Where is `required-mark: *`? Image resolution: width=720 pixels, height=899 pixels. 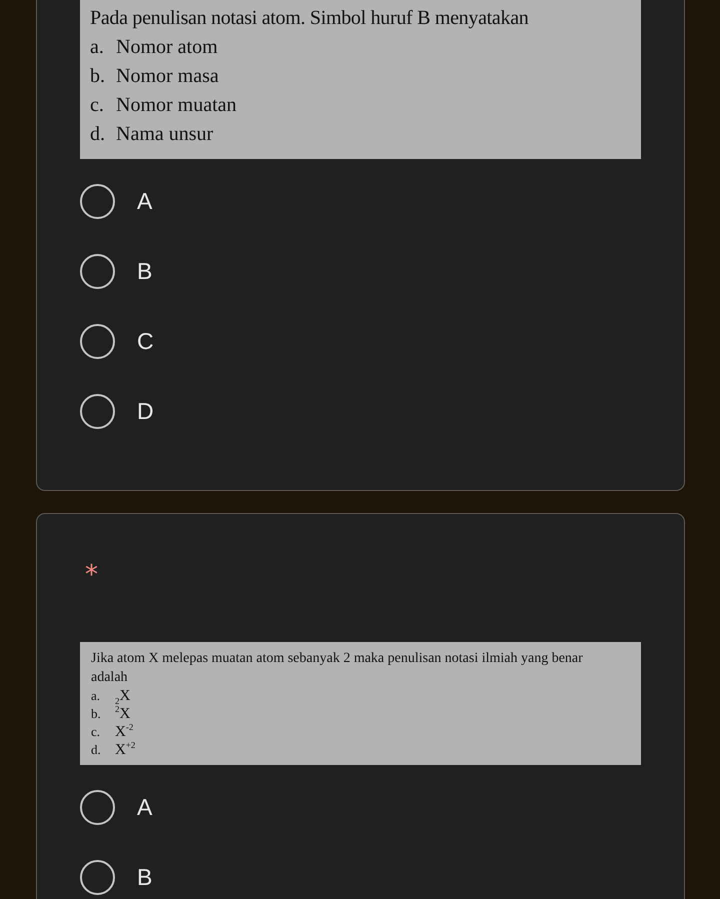
required-mark: * is located at coordinates (91, 575).